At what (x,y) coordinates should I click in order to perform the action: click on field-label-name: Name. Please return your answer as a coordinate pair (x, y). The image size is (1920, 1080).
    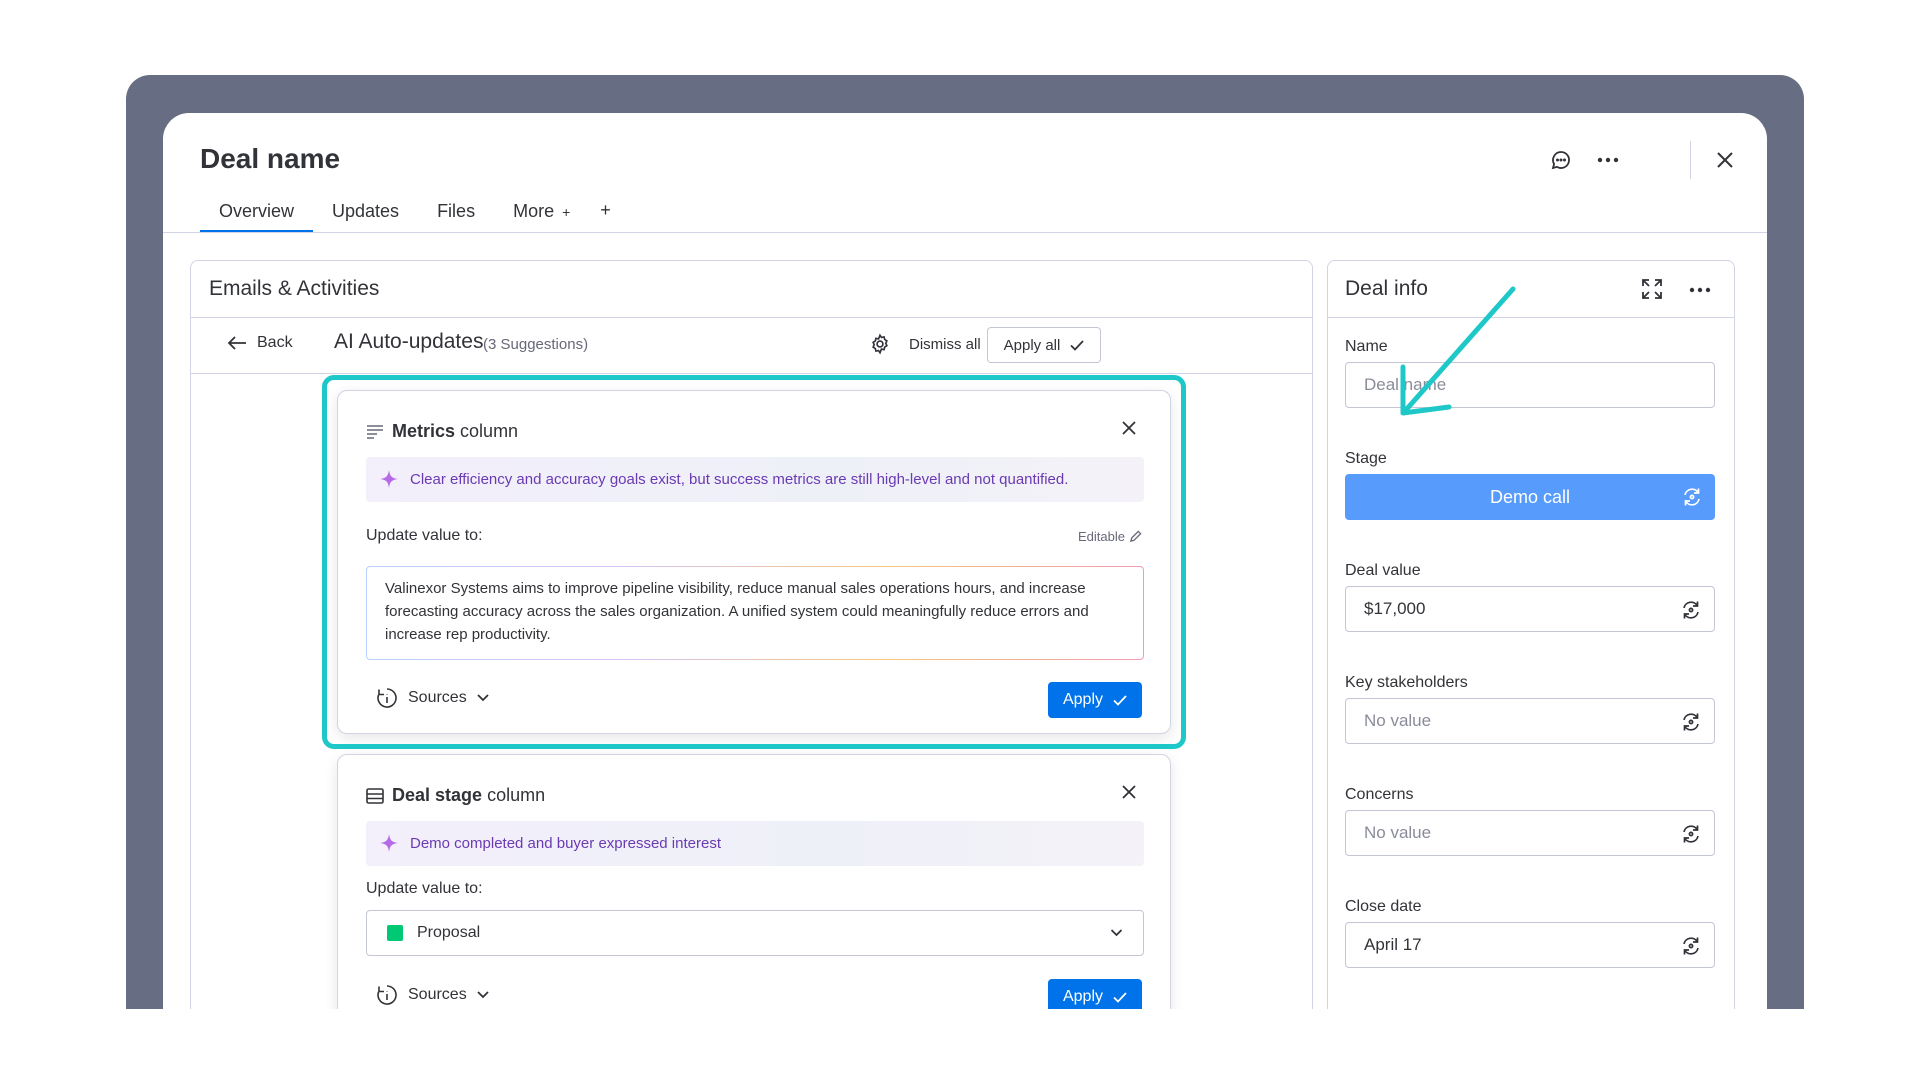
    Looking at the image, I should click on (1366, 346).